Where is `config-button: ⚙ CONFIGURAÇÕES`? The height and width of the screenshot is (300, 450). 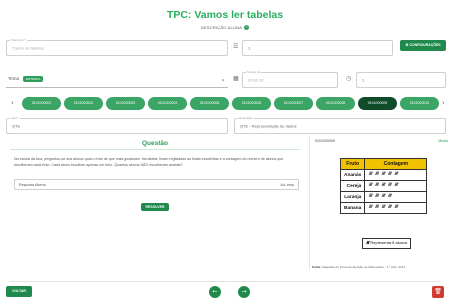 config-button: ⚙ CONFIGURAÇÕES is located at coordinates (423, 45).